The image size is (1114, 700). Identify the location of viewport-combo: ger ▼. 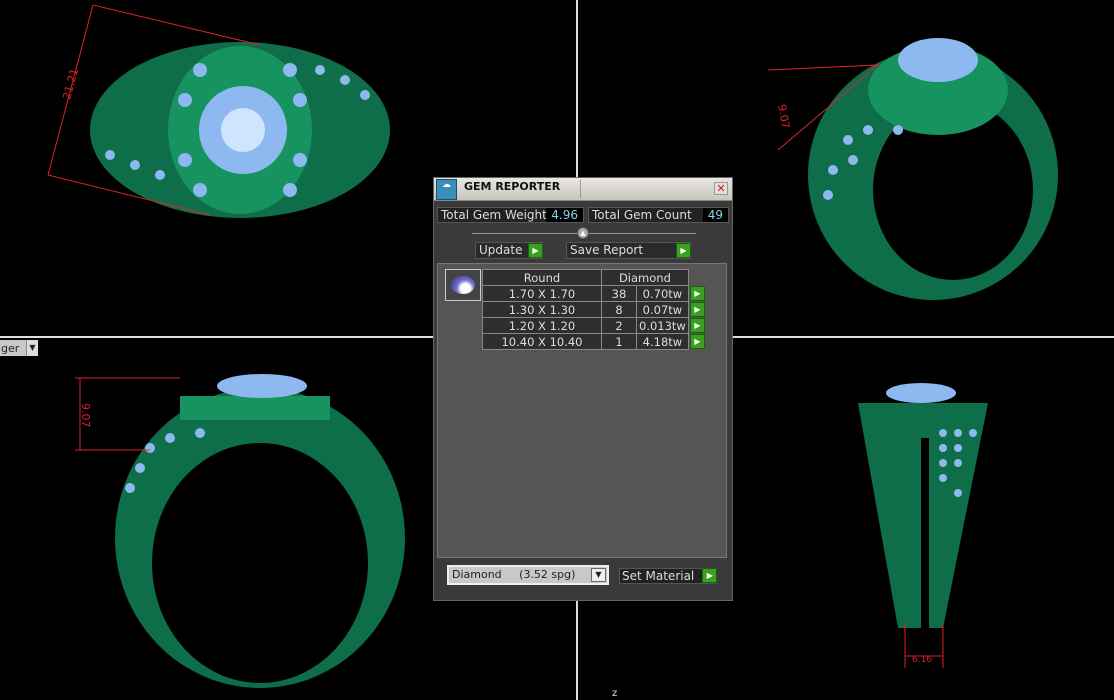
(19, 348).